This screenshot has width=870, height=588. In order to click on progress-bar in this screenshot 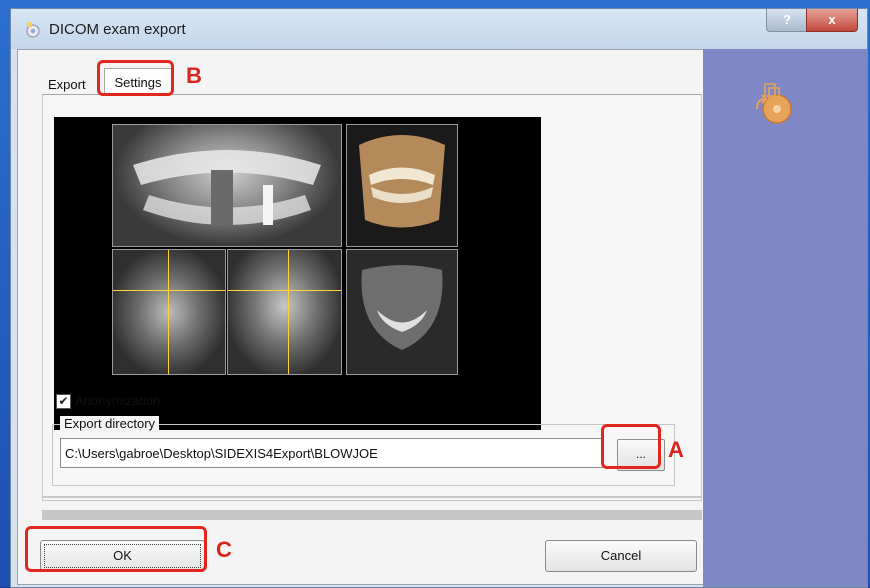, I will do `click(372, 515)`.